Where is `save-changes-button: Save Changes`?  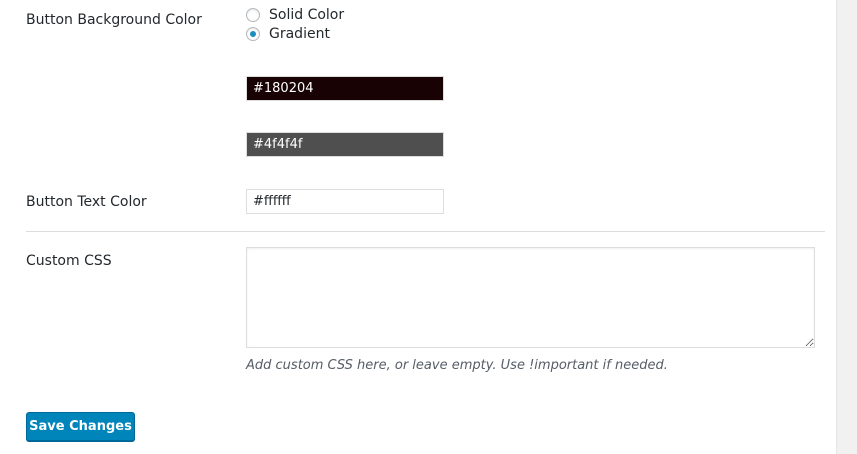
save-changes-button: Save Changes is located at coordinates (80, 426).